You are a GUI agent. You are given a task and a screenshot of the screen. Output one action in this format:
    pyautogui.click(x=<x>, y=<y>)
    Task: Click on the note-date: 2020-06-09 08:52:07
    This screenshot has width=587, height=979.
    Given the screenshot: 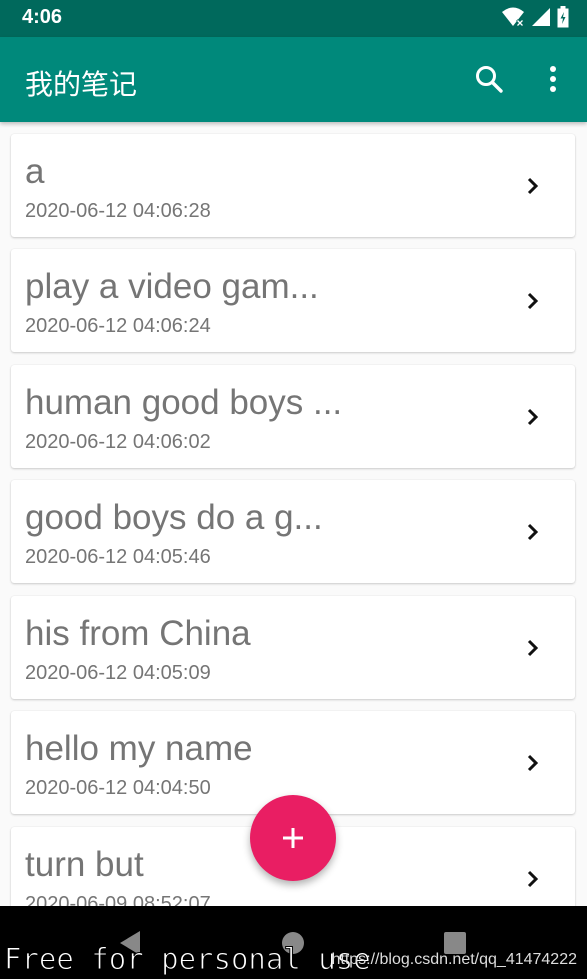 What is the action you would take?
    pyautogui.click(x=118, y=899)
    